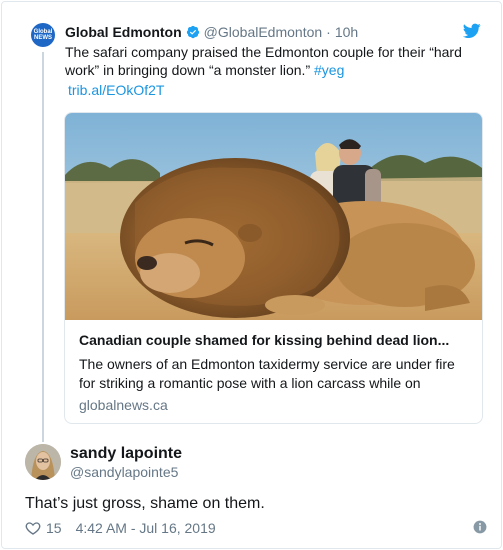 This screenshot has height=550, width=503. What do you see at coordinates (256, 528) in the screenshot?
I see `reply-footer: 15 4:42 AM - Jul 16, 2019` at bounding box center [256, 528].